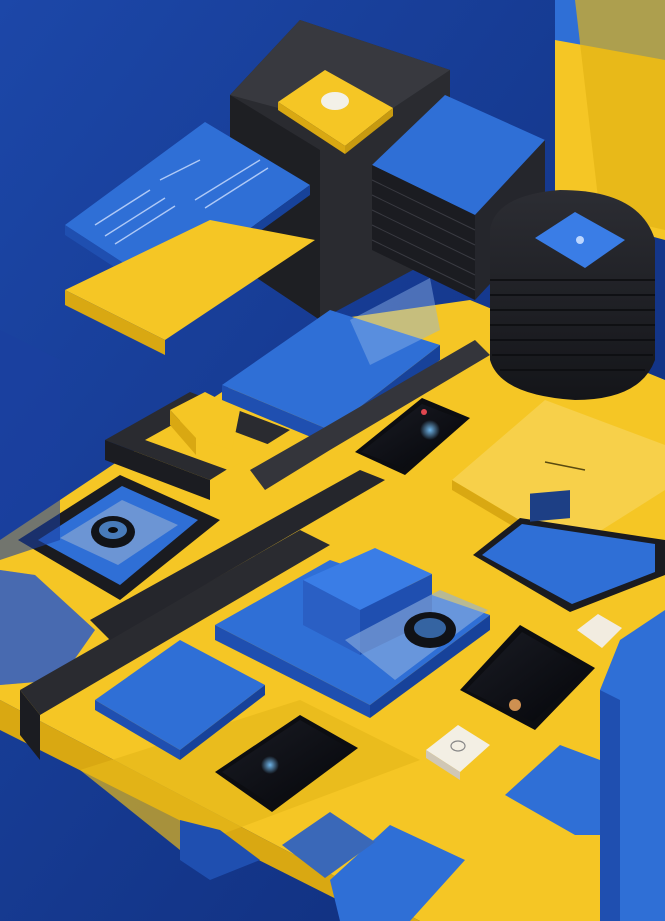 This screenshot has width=665, height=921. What do you see at coordinates (335, 101) in the screenshot?
I see `button-icon` at bounding box center [335, 101].